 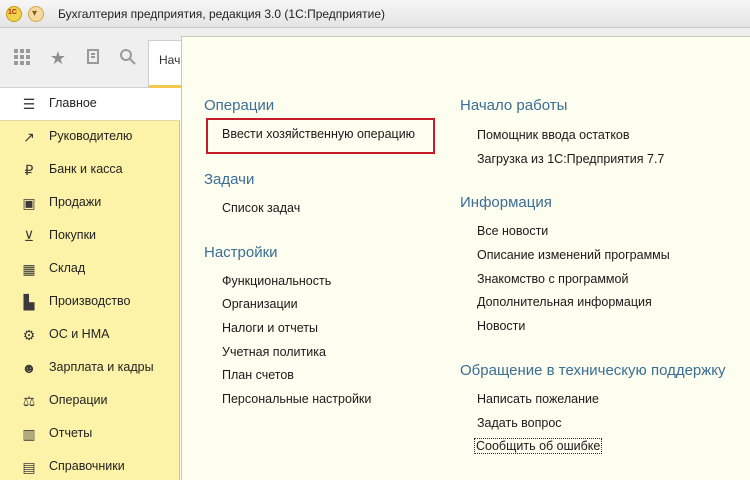 I want to click on sidebar-item-label: Справочники, so click(x=87, y=466).